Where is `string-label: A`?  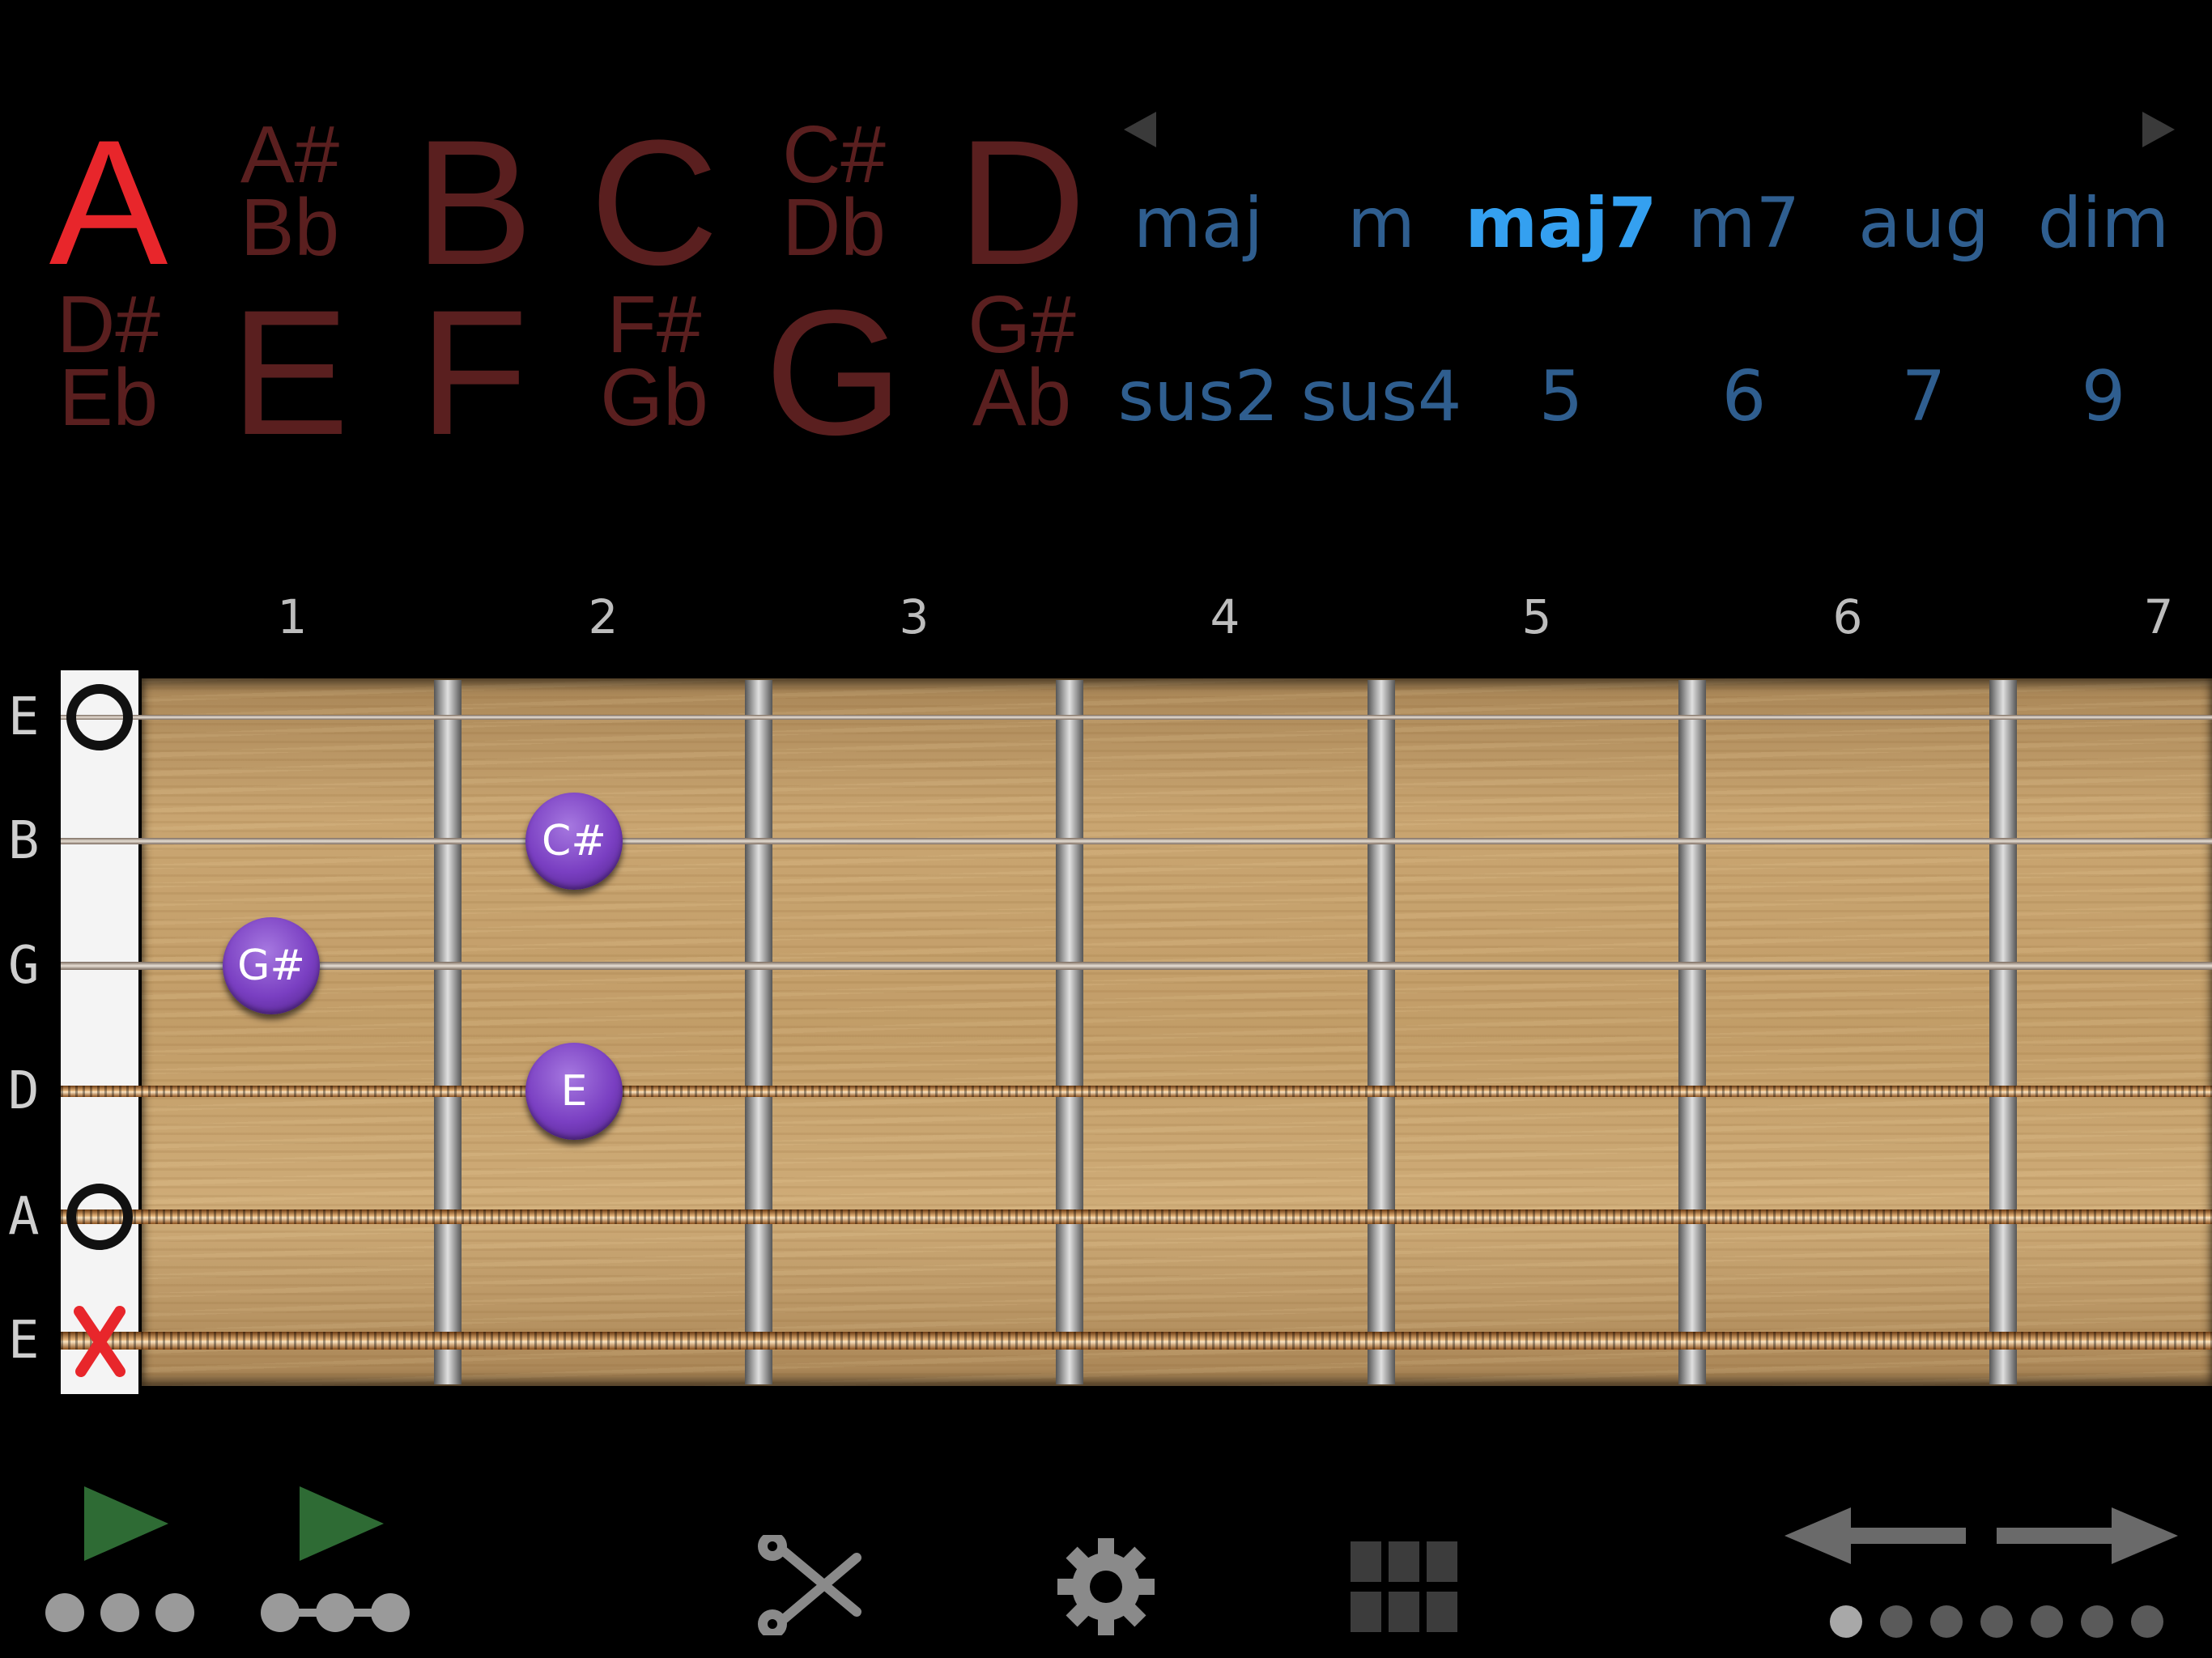 string-label: A is located at coordinates (24, 1217).